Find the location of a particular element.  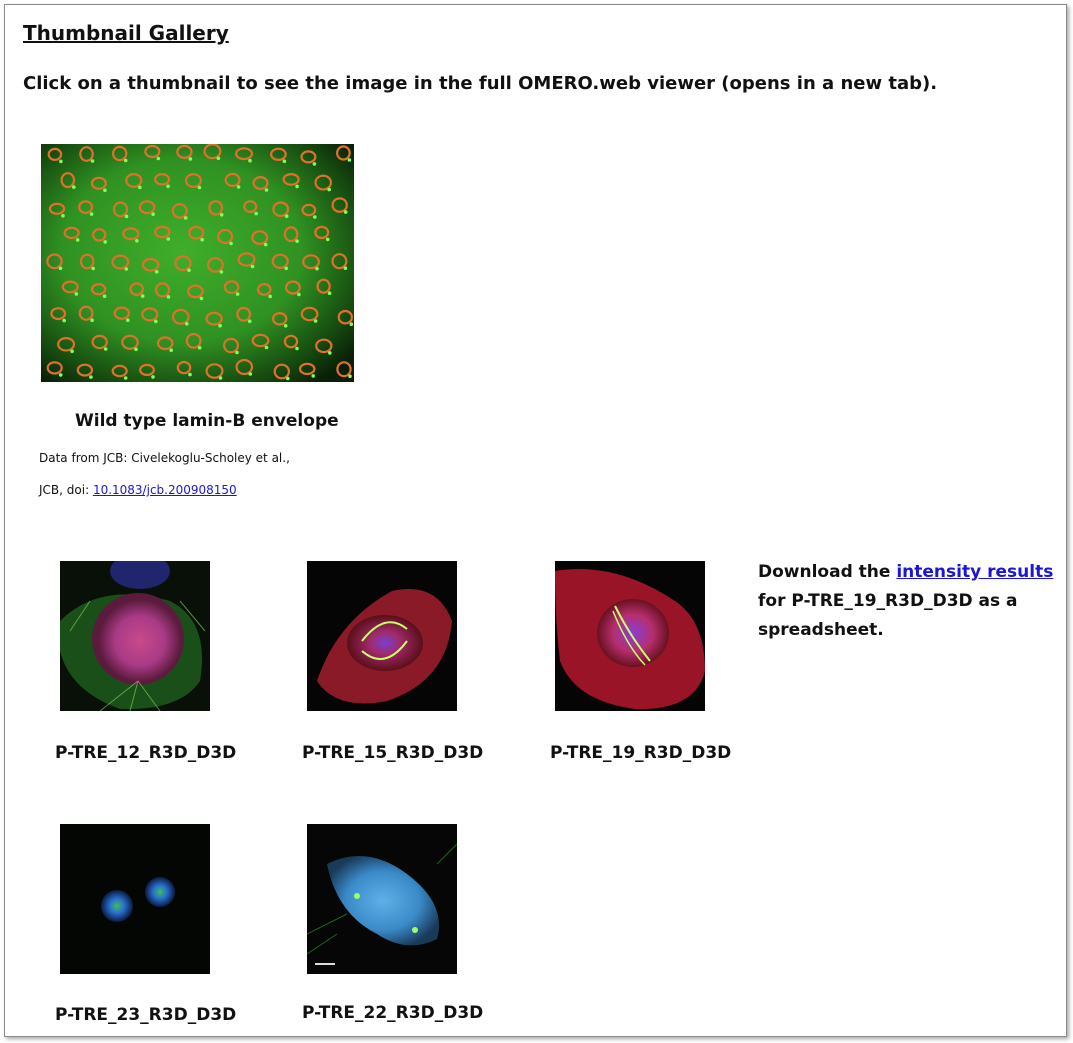

thumbnail-label-p-tre-19: P-TRE_19_R3D_D3D is located at coordinates (641, 753).